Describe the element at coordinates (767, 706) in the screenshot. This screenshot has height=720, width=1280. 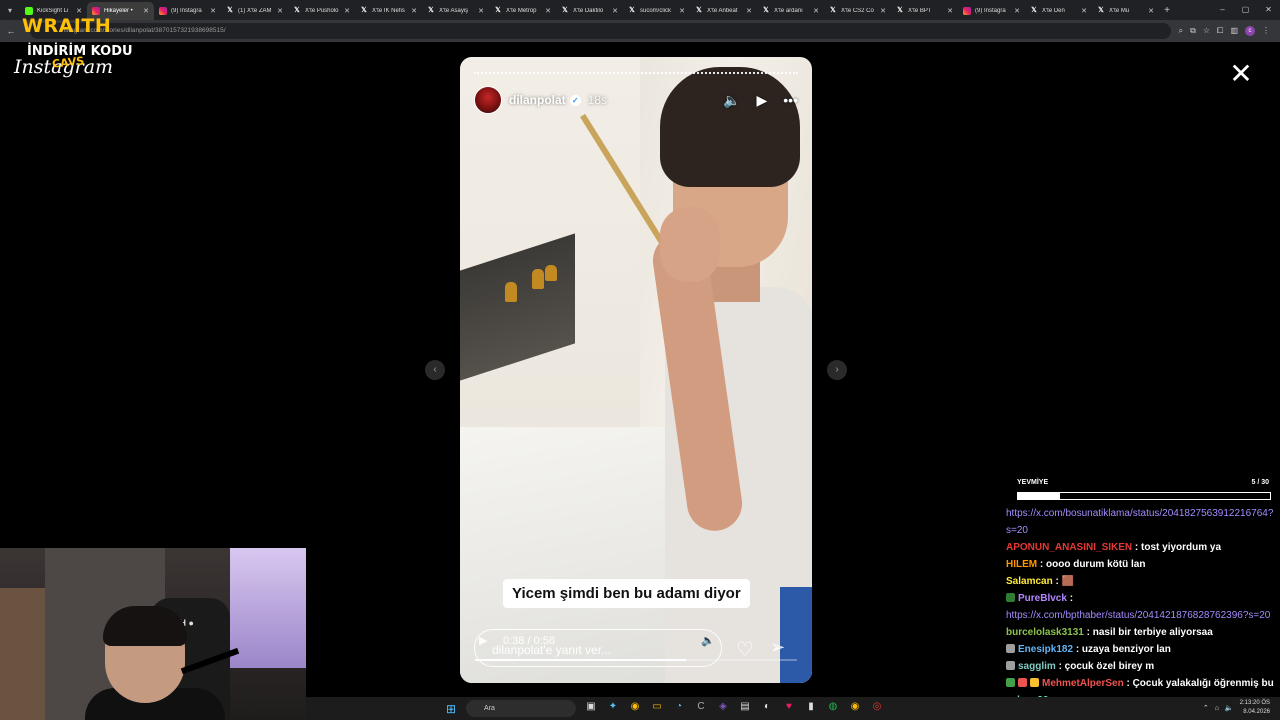
I see `app-icon: ◐` at that location.